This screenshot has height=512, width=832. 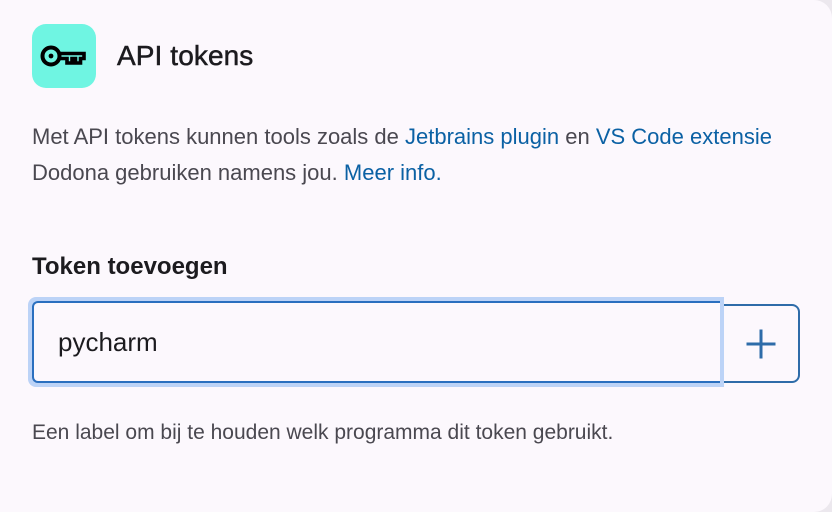 What do you see at coordinates (684, 136) in the screenshot?
I see `vscode-extension-link: VS Code extensie` at bounding box center [684, 136].